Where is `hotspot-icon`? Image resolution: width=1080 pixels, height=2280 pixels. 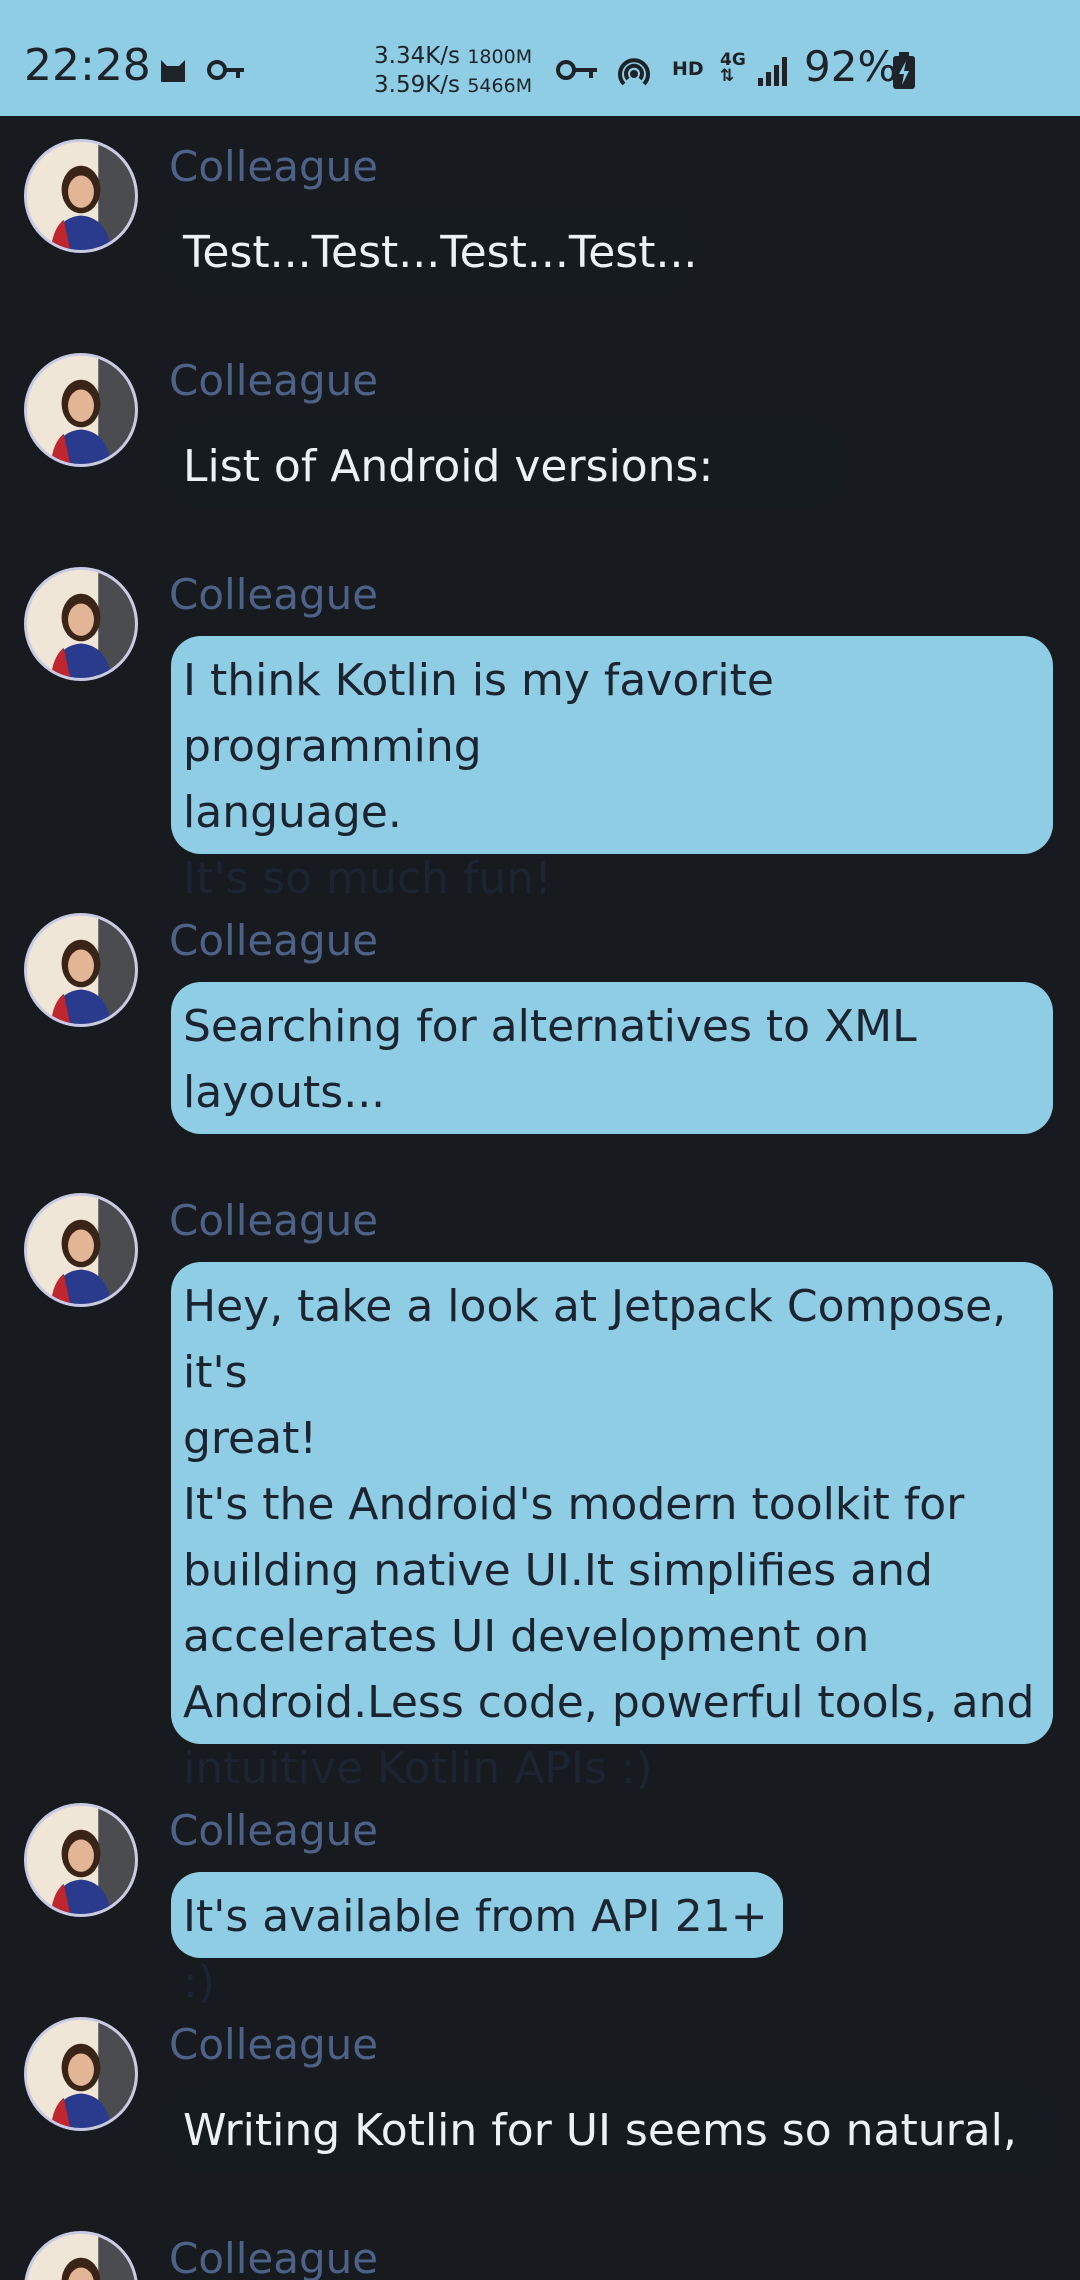
hotspot-icon is located at coordinates (634, 72).